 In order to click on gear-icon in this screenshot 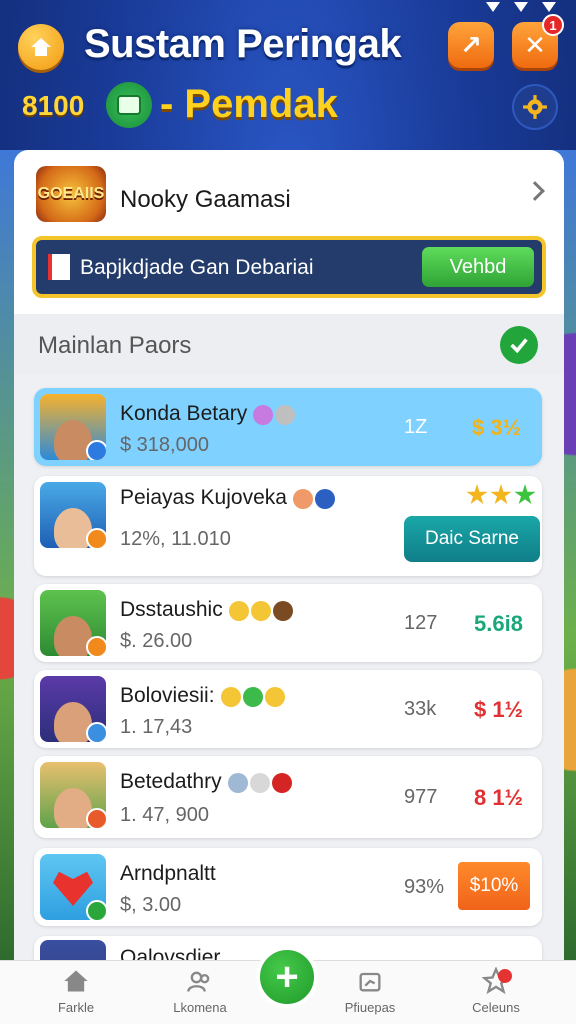, I will do `click(535, 107)`.